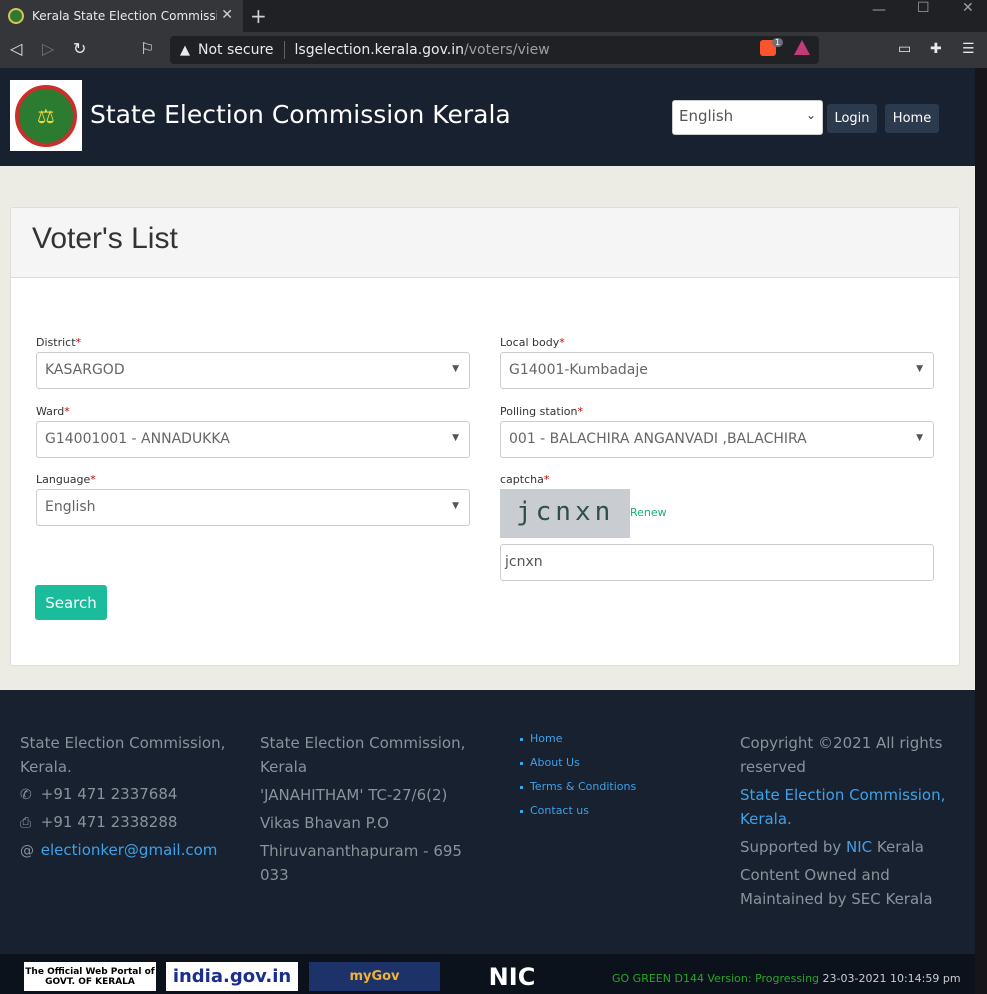 This screenshot has height=994, width=987. Describe the element at coordinates (253, 507) in the screenshot. I see `language-form-select: English ▼` at that location.